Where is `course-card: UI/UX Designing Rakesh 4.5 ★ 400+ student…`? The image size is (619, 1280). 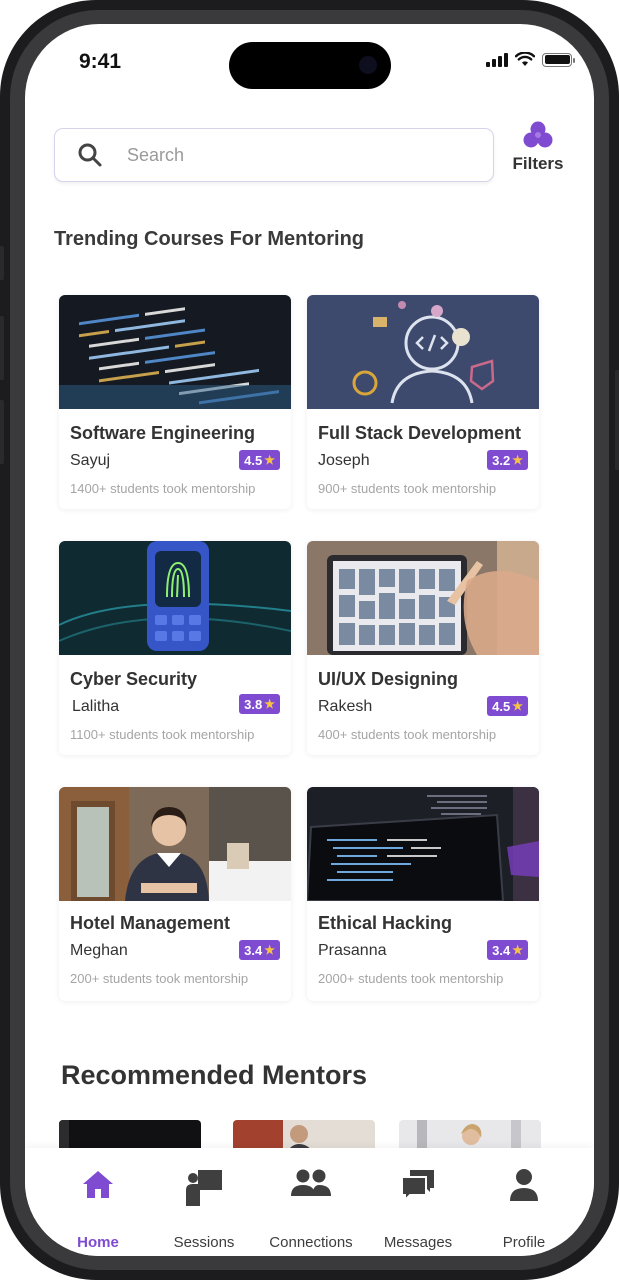 course-card: UI/UX Designing Rakesh 4.5 ★ 400+ student… is located at coordinates (423, 648).